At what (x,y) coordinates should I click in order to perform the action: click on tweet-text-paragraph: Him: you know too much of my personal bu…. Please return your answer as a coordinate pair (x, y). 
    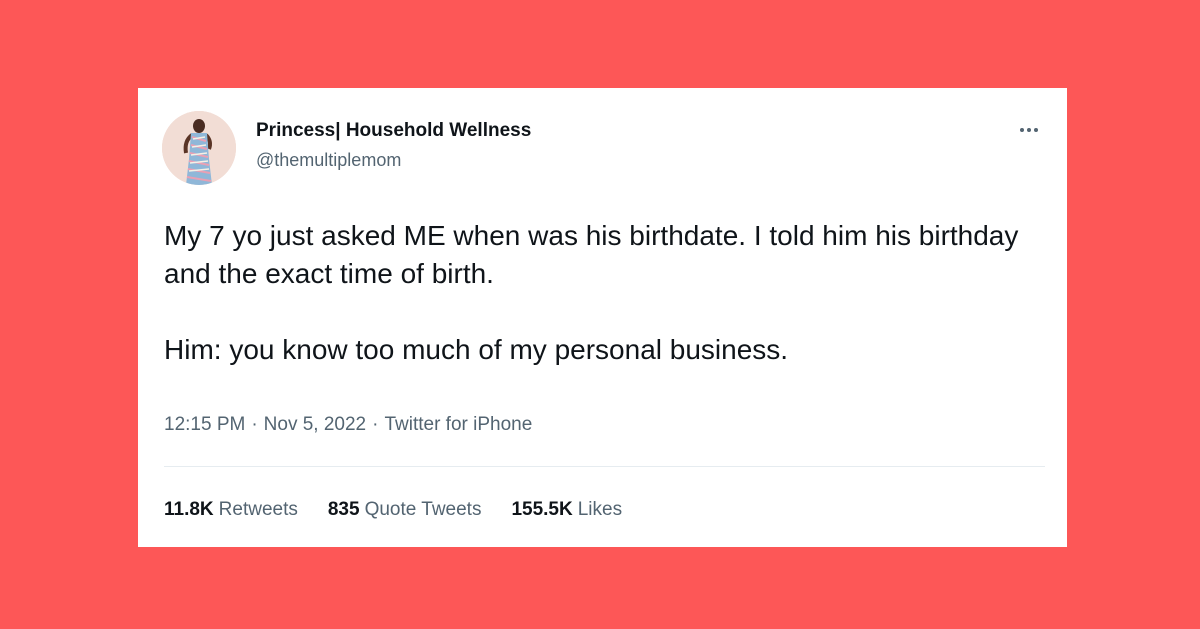
    Looking at the image, I should click on (476, 349).